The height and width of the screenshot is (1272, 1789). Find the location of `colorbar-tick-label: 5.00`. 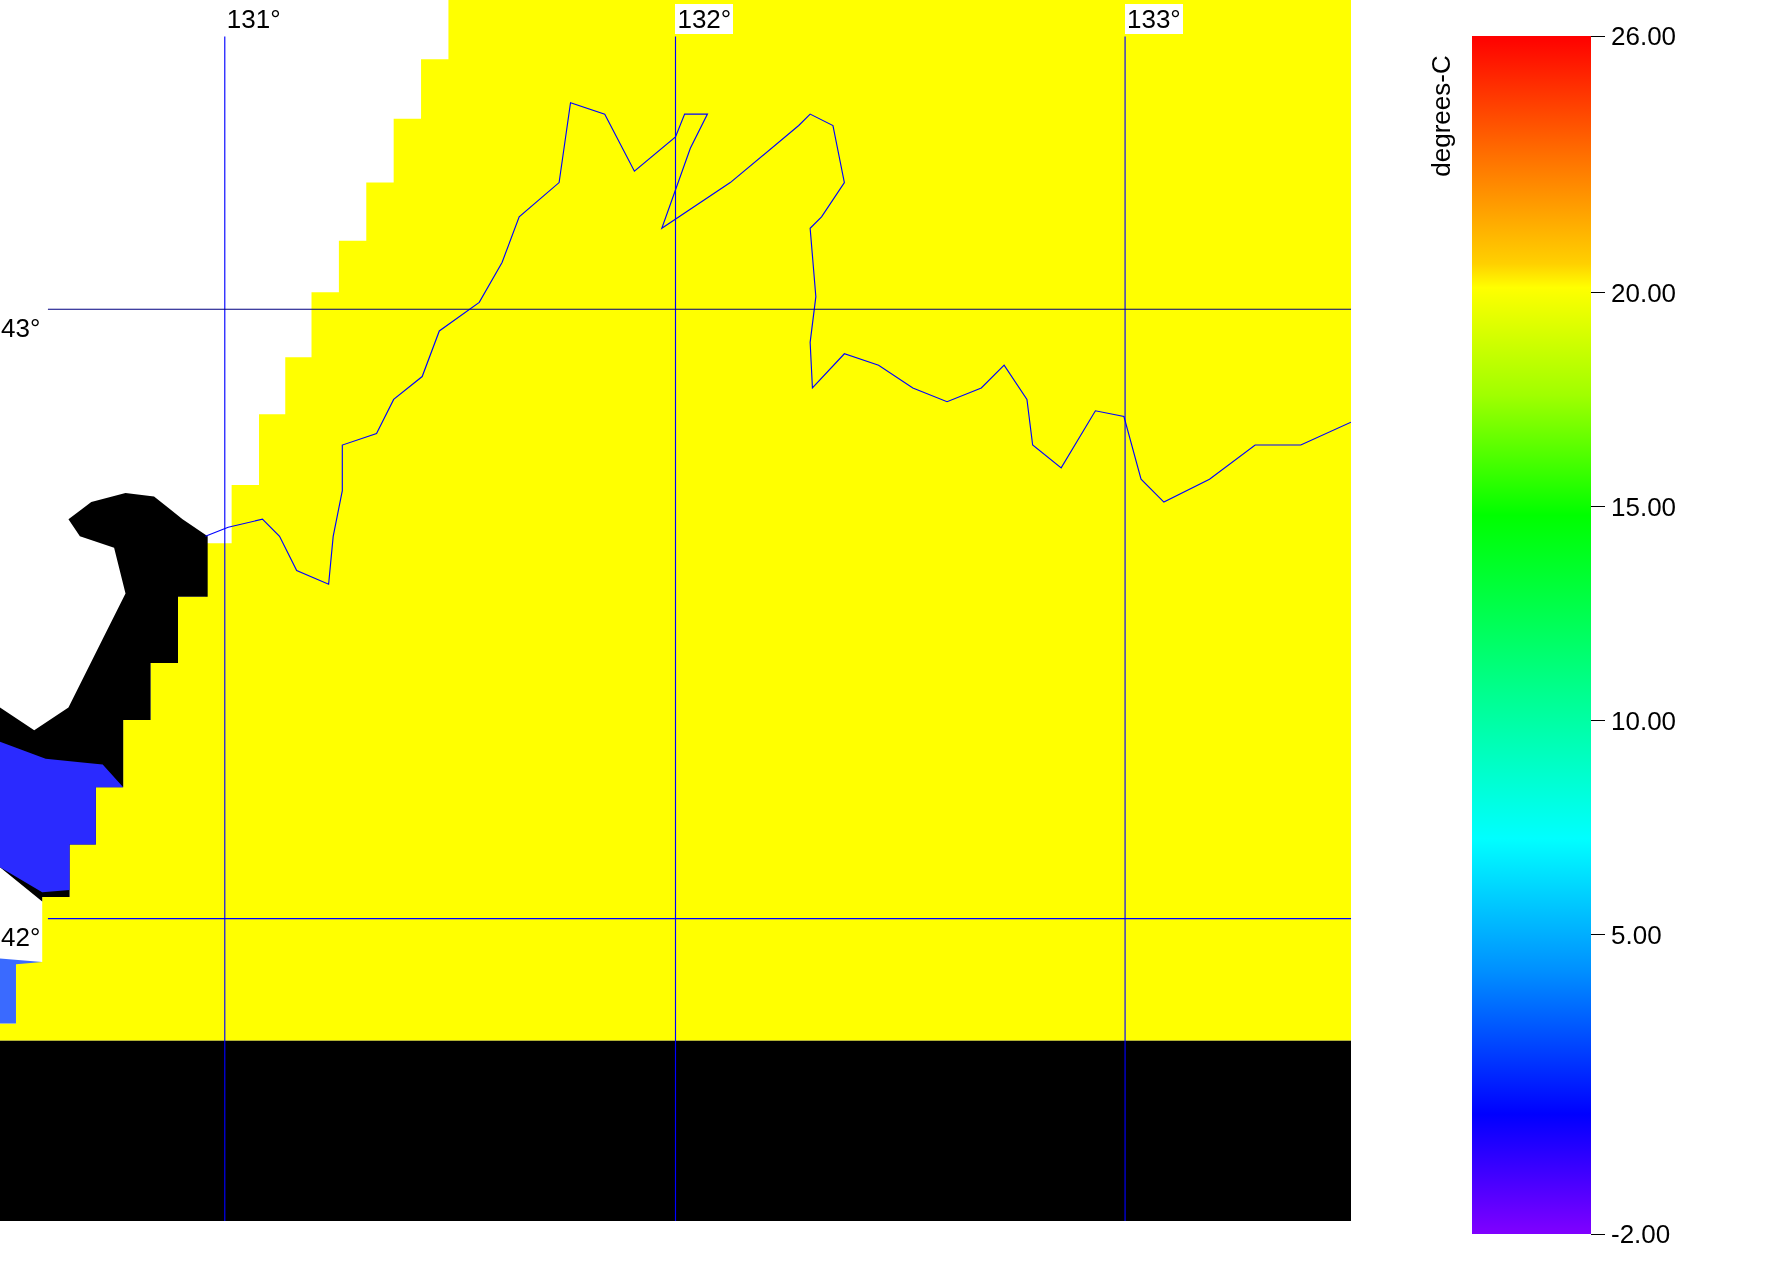

colorbar-tick-label: 5.00 is located at coordinates (1636, 934).